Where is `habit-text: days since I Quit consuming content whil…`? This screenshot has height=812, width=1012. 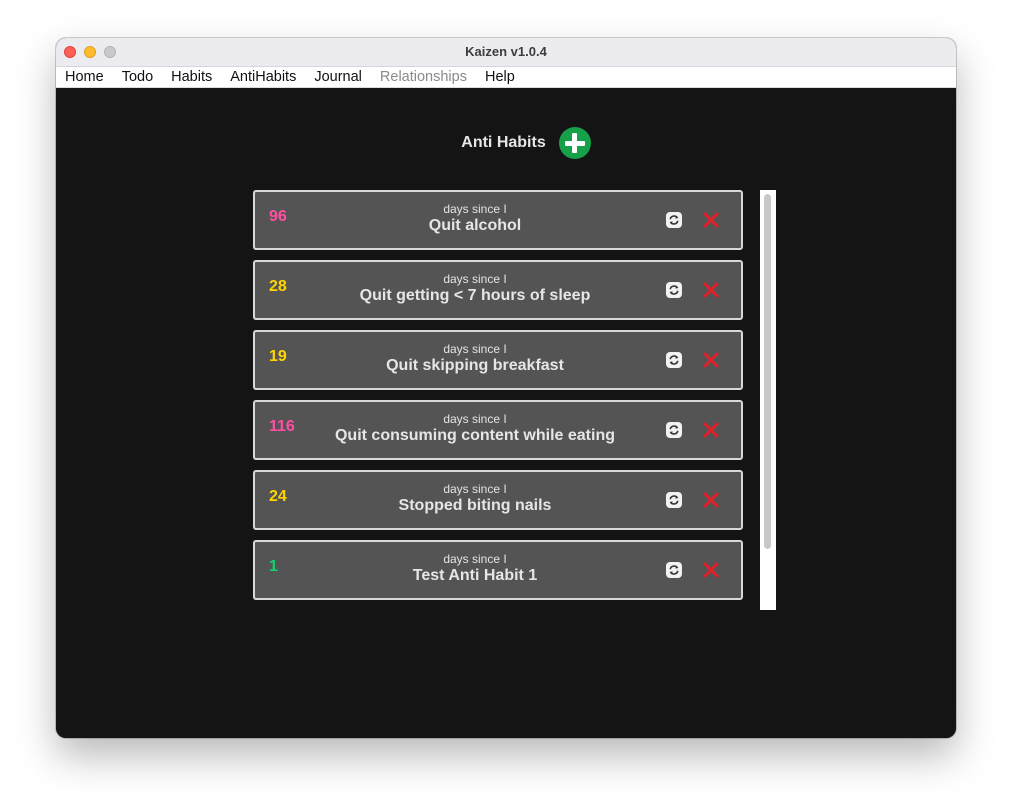
habit-text: days since I Quit consuming content whil… is located at coordinates (475, 429).